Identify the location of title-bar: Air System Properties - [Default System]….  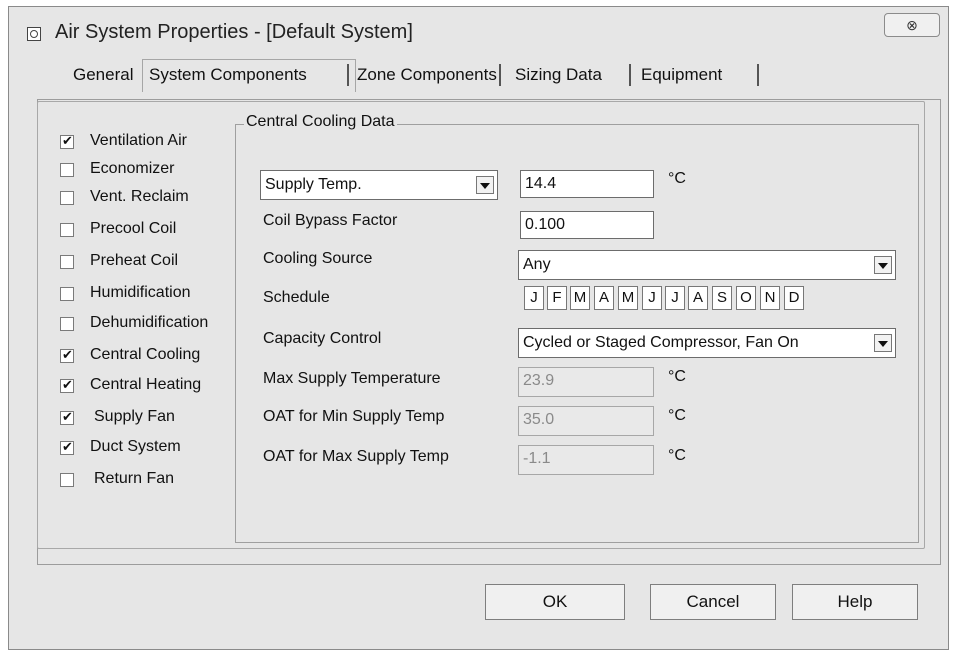
(478, 31).